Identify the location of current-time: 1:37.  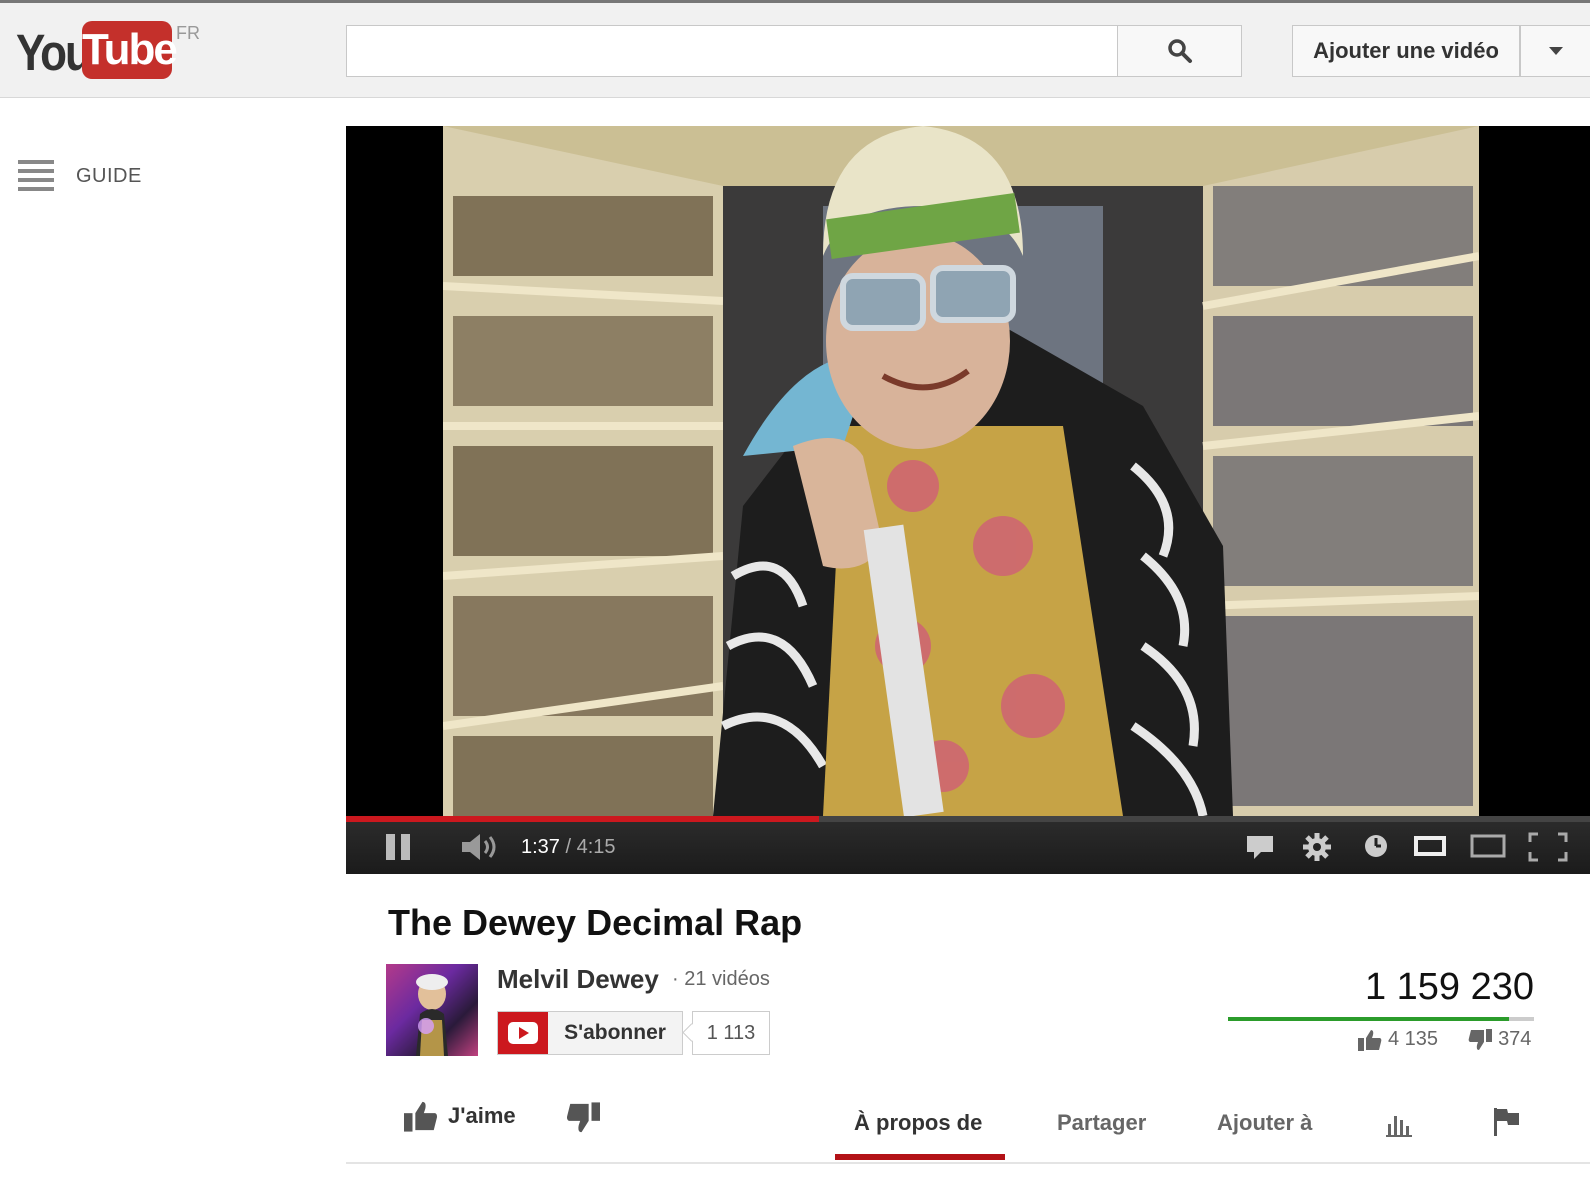
(540, 847).